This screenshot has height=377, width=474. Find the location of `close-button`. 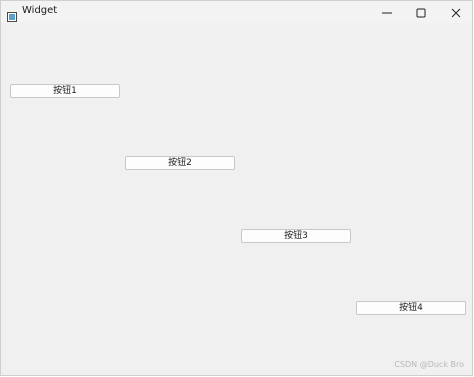

close-button is located at coordinates (456, 12).